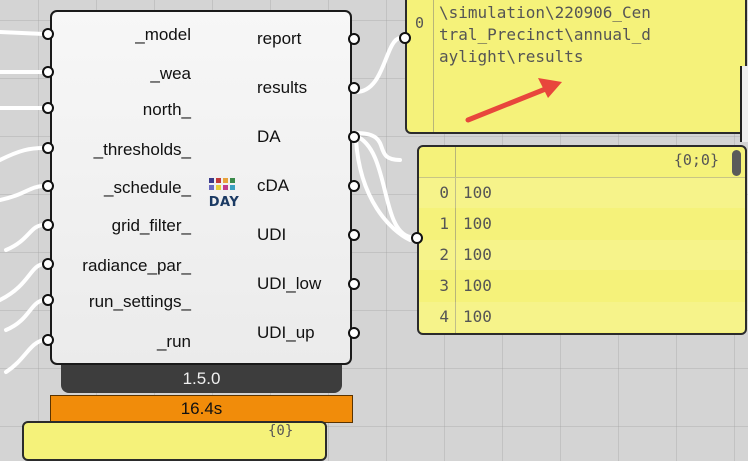 This screenshot has height=461, width=748. Describe the element at coordinates (444, 285) in the screenshot. I see `row-index: 3` at that location.